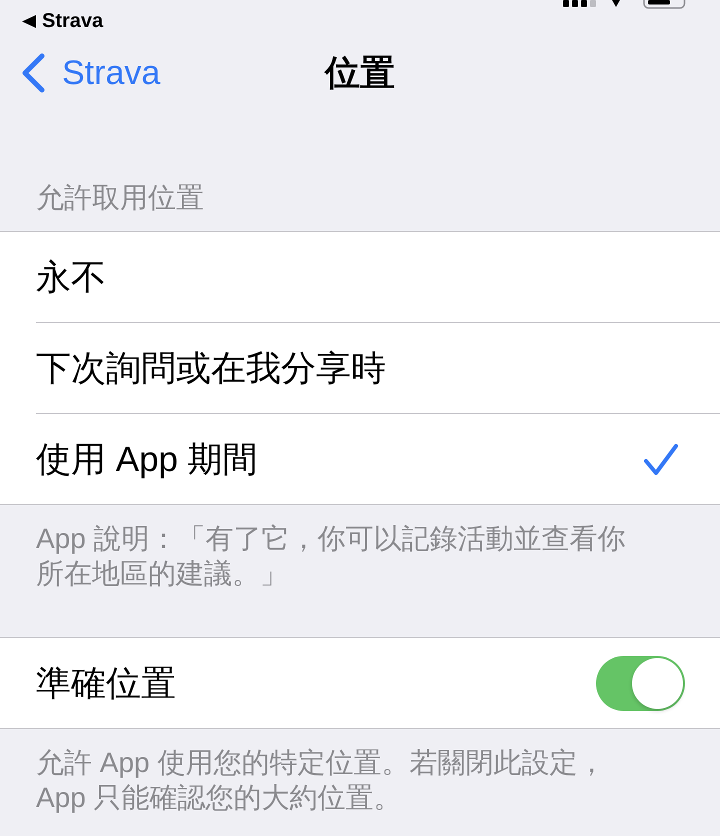 The height and width of the screenshot is (836, 720). What do you see at coordinates (106, 683) in the screenshot?
I see `precise-location-label: 準確位置` at bounding box center [106, 683].